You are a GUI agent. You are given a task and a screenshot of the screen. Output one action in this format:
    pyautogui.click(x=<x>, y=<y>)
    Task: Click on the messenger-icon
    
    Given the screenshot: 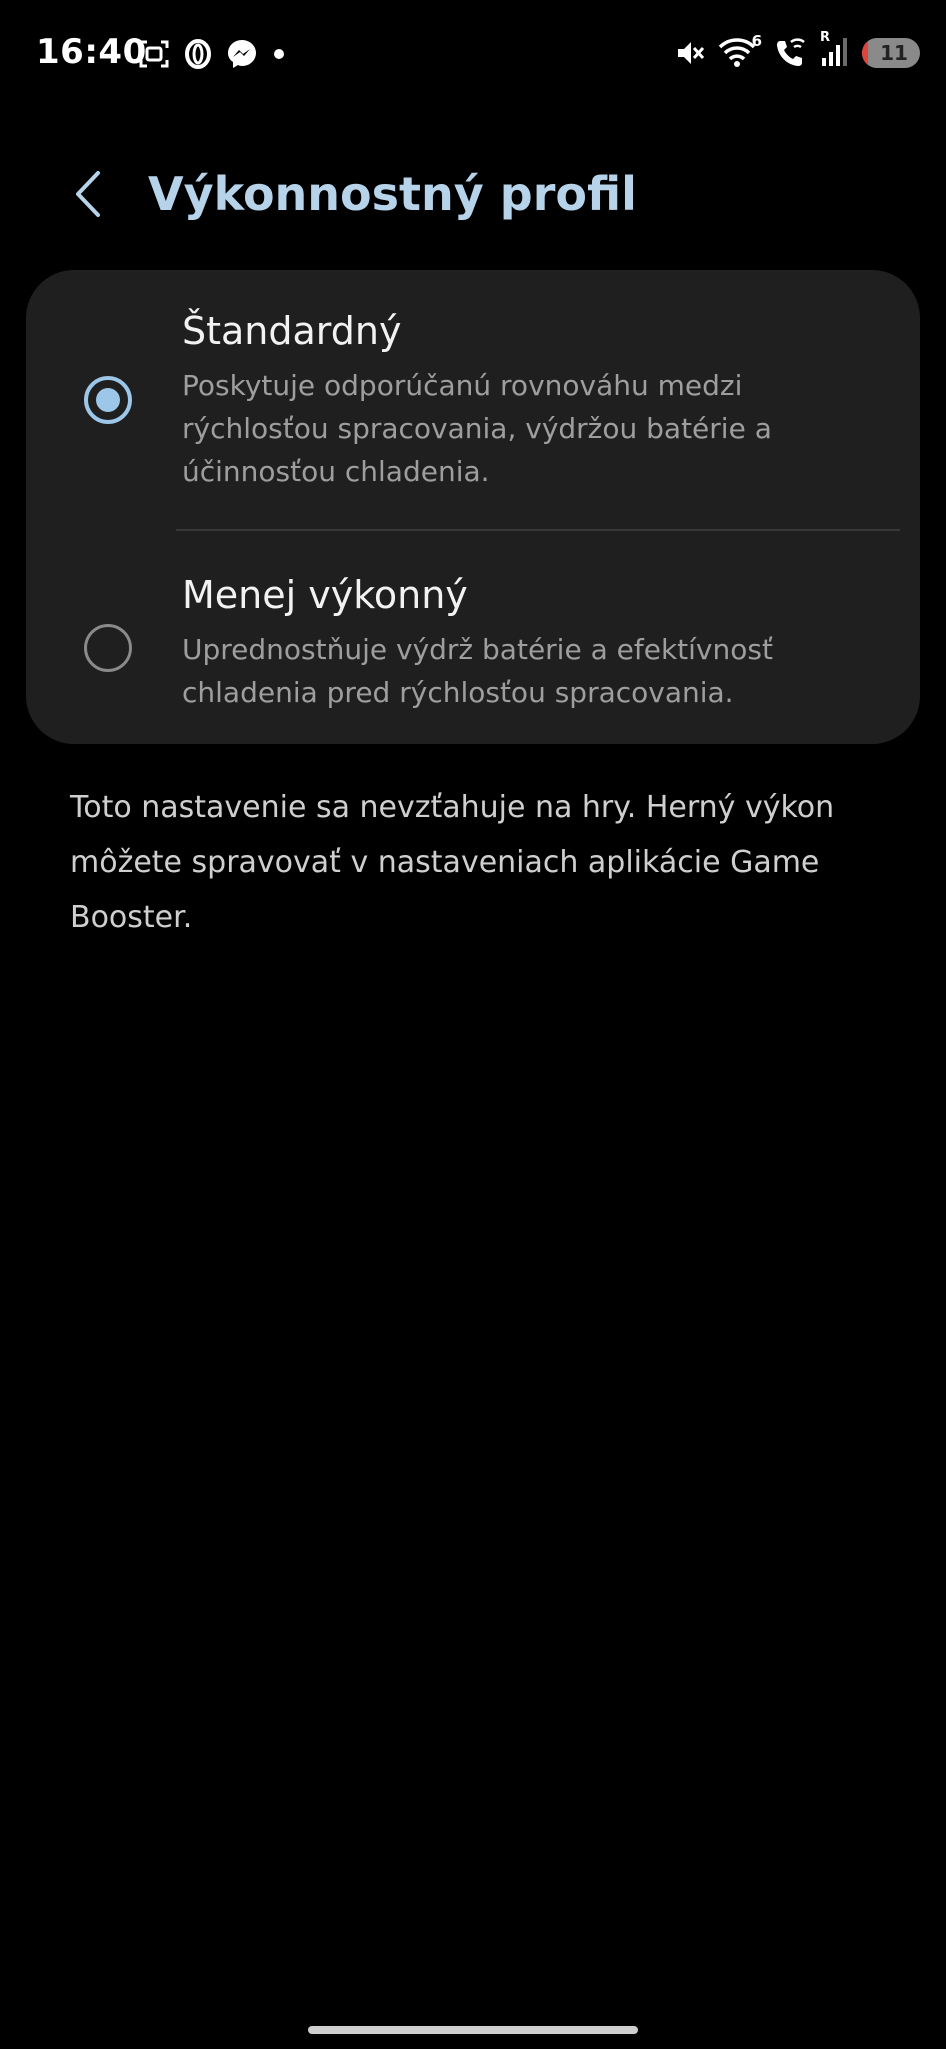 What is the action you would take?
    pyautogui.click(x=242, y=54)
    